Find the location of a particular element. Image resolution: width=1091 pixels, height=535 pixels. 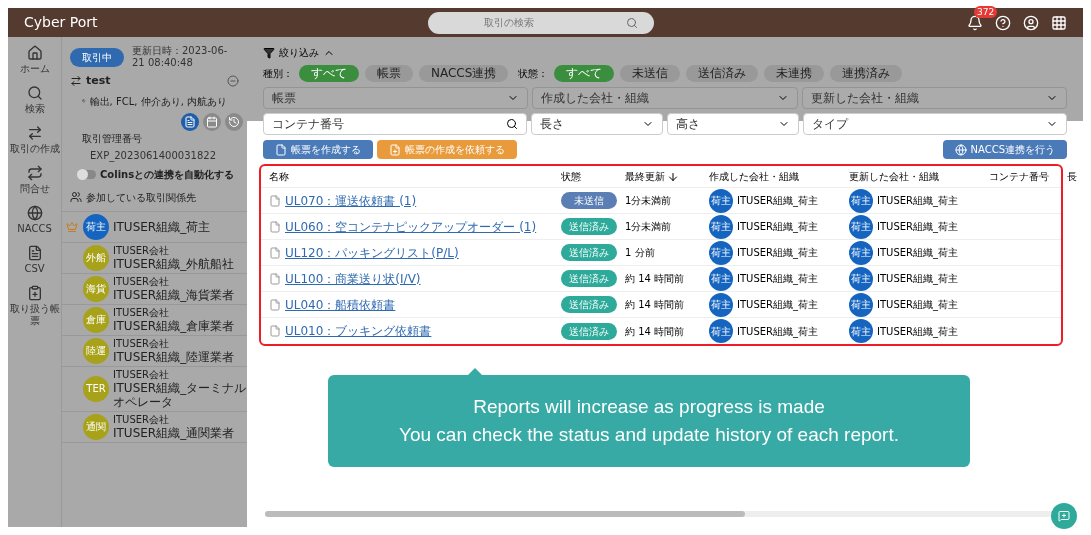

section-title: 参加している取引関係先 is located at coordinates (141, 197).